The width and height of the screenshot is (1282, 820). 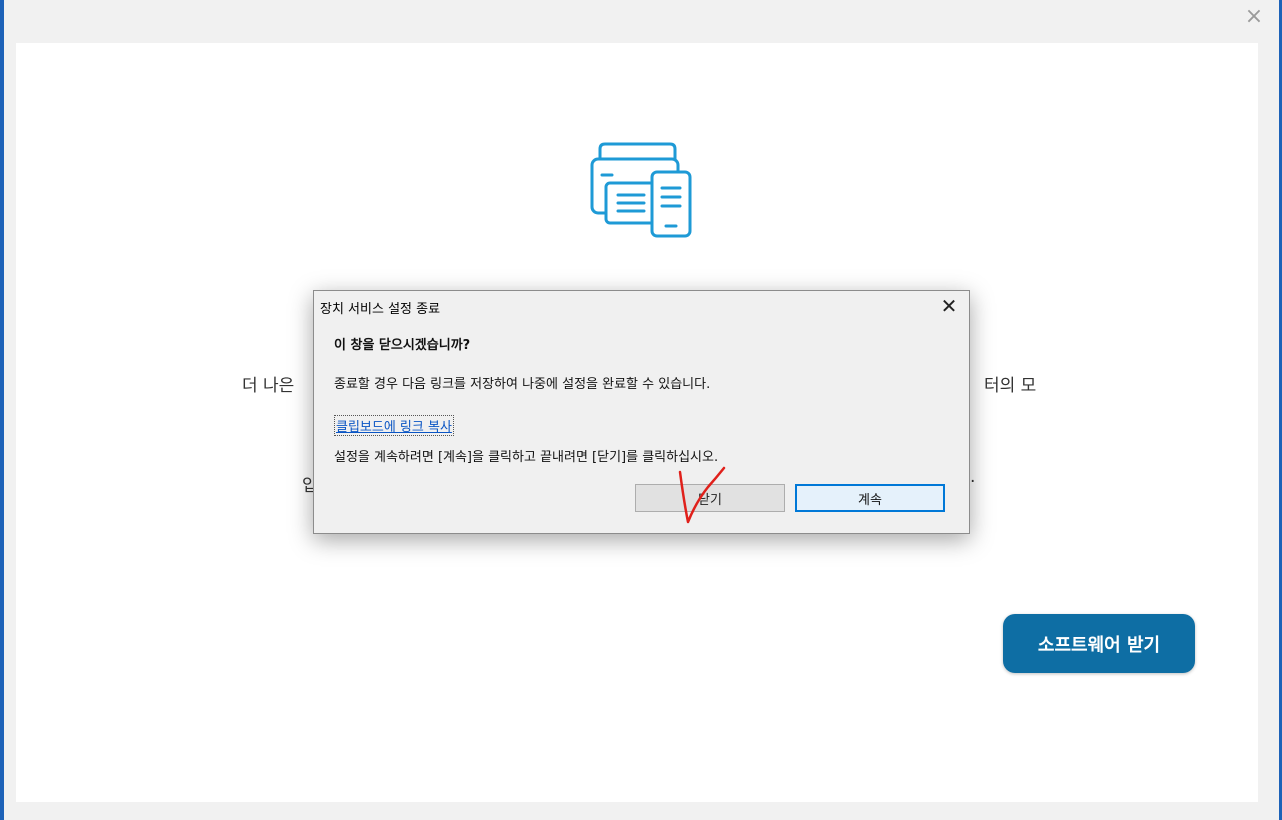 I want to click on copy-link-link: 클립보드에 링크 복사, so click(x=394, y=425).